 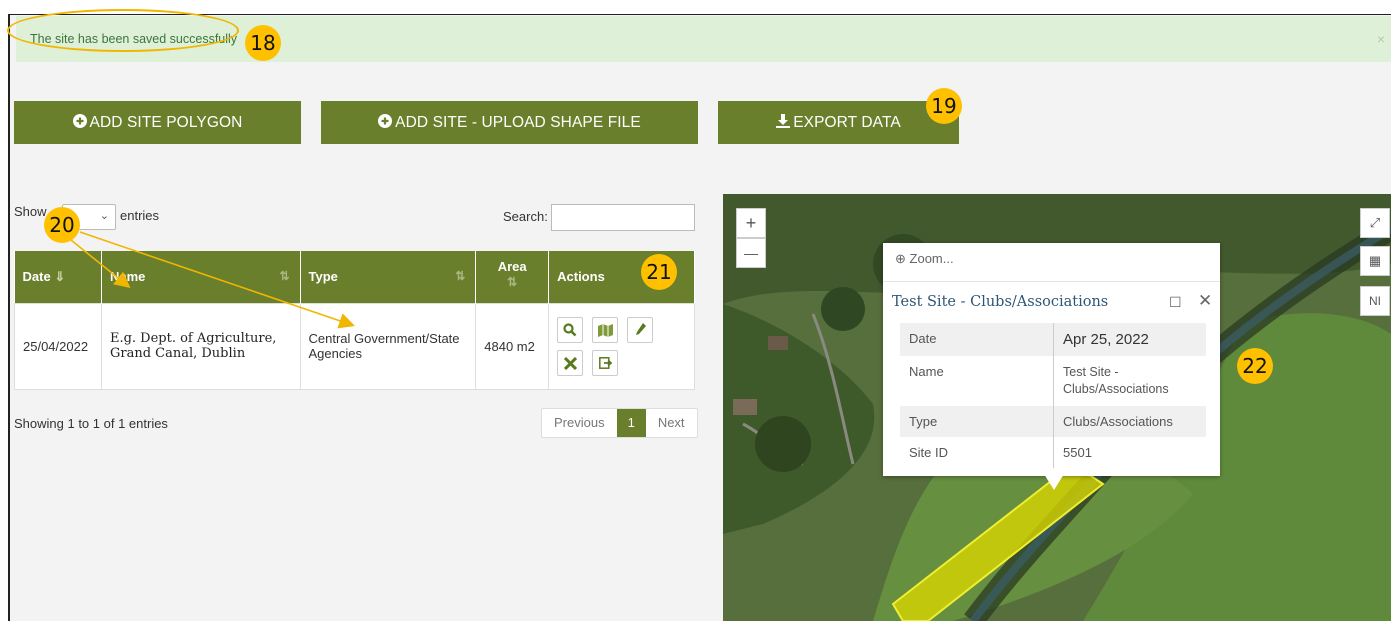 I want to click on chevron-down-icon: ⌄, so click(x=104, y=216).